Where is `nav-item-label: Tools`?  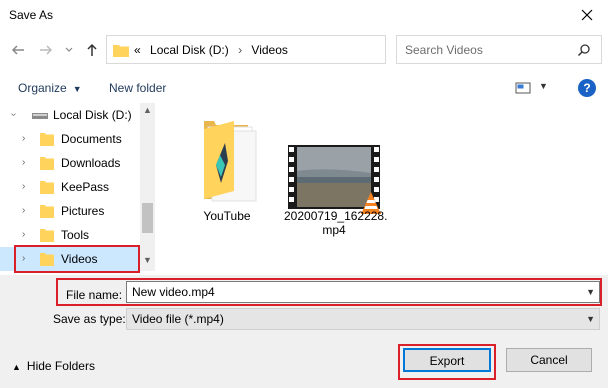
nav-item-label: Tools is located at coordinates (75, 235).